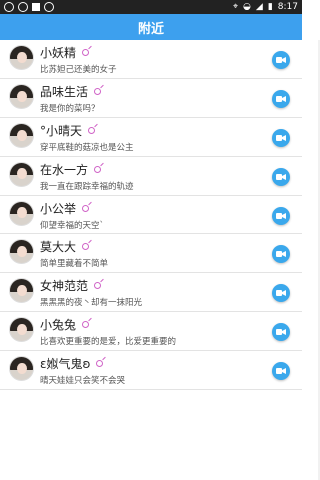 This screenshot has height=480, width=320. I want to click on user-name: ε娰气鬼ʚ, so click(65, 364).